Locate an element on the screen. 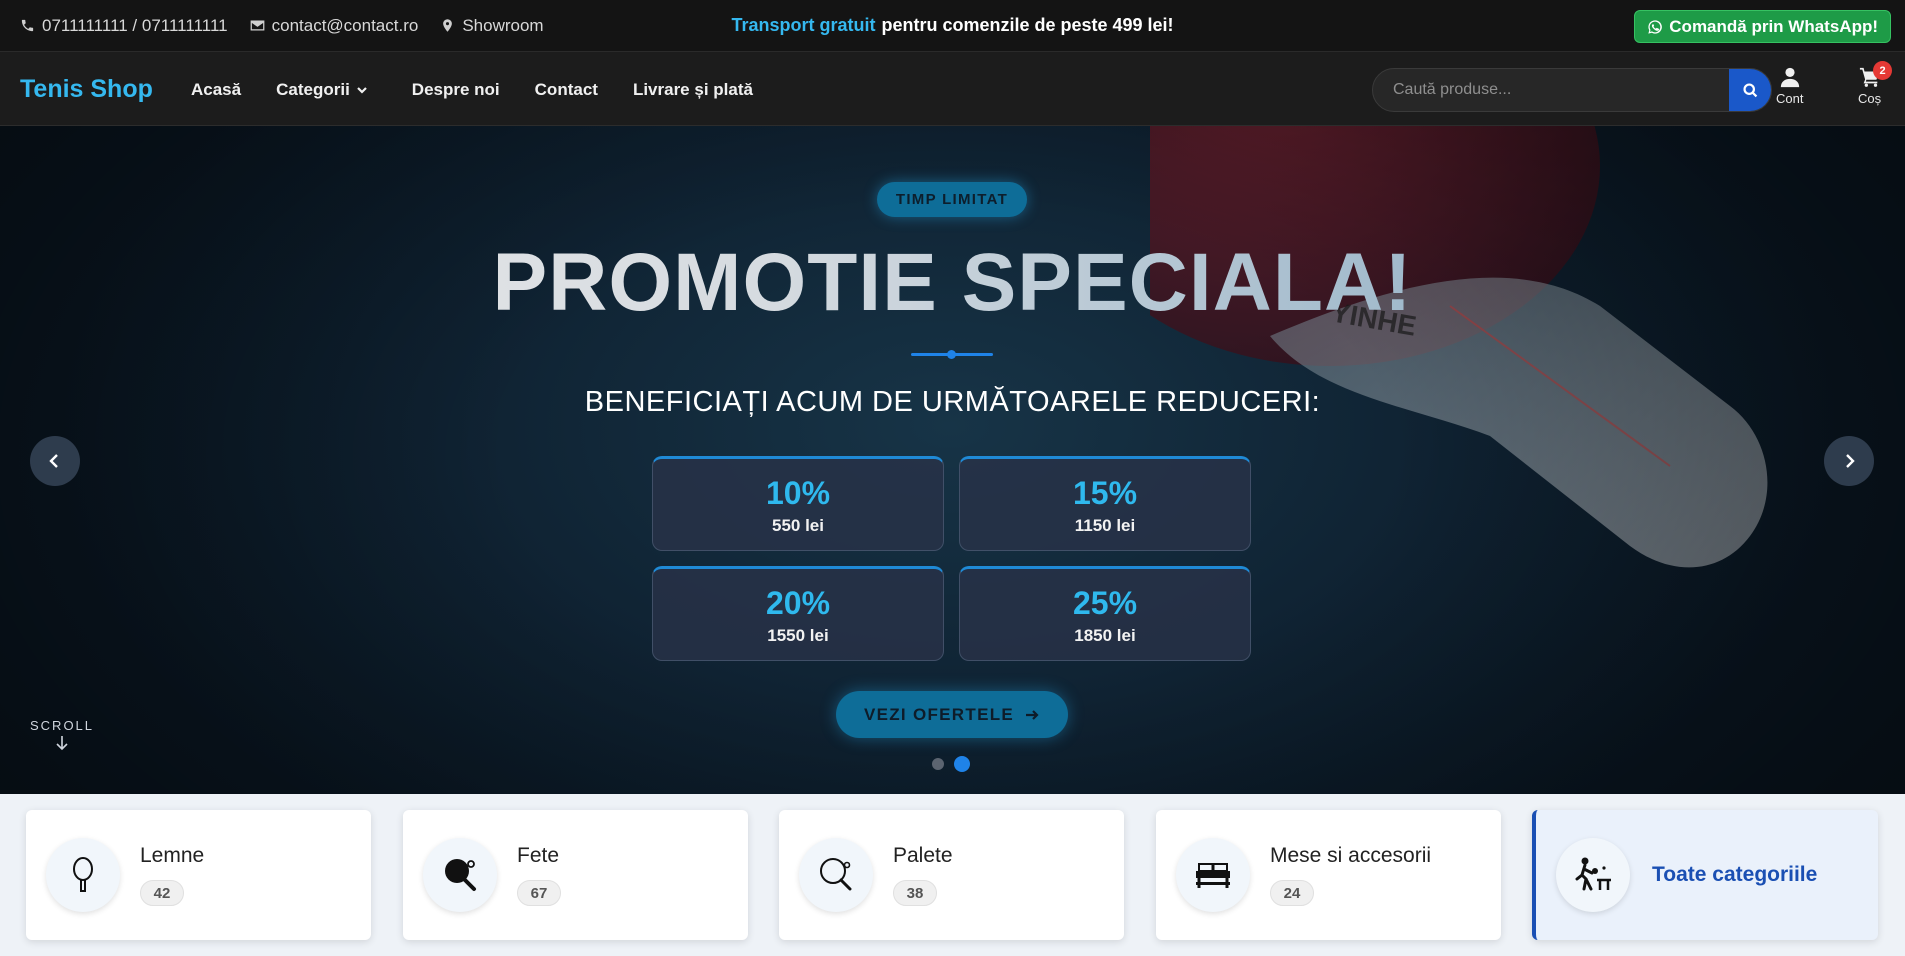  whatsapp-order-button: Comandă prin WhatsApp! is located at coordinates (1762, 26).